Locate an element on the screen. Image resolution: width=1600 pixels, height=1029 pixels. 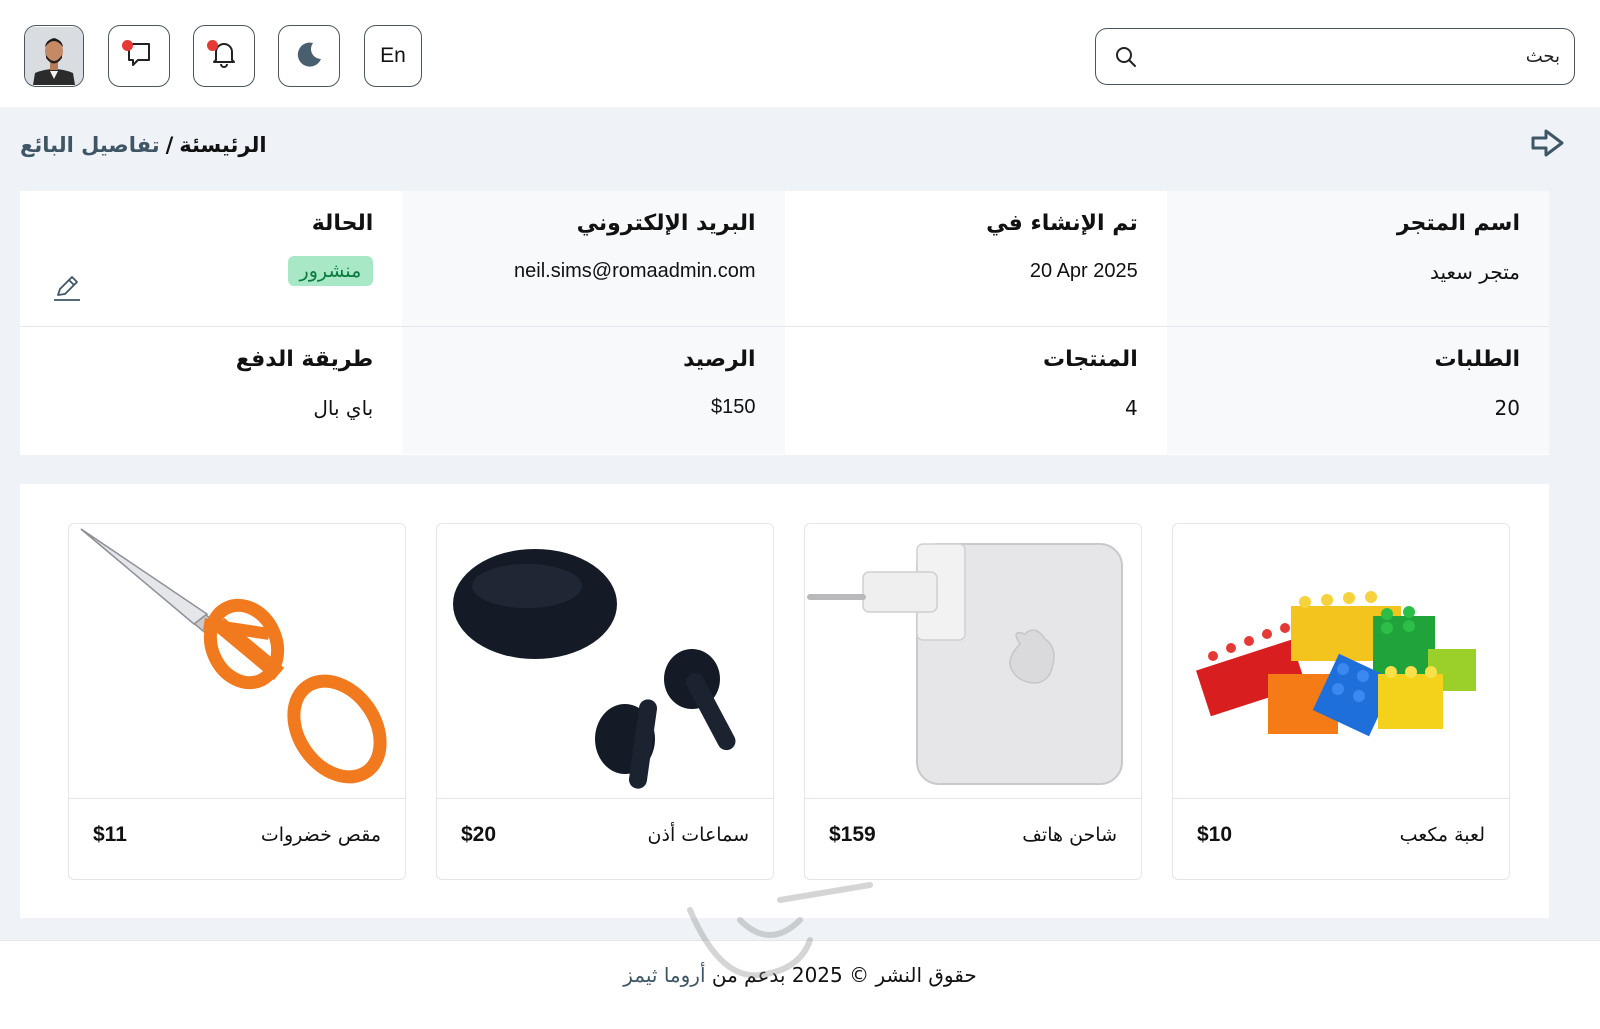
email-label: البريد الإلكتروني is located at coordinates (666, 223).